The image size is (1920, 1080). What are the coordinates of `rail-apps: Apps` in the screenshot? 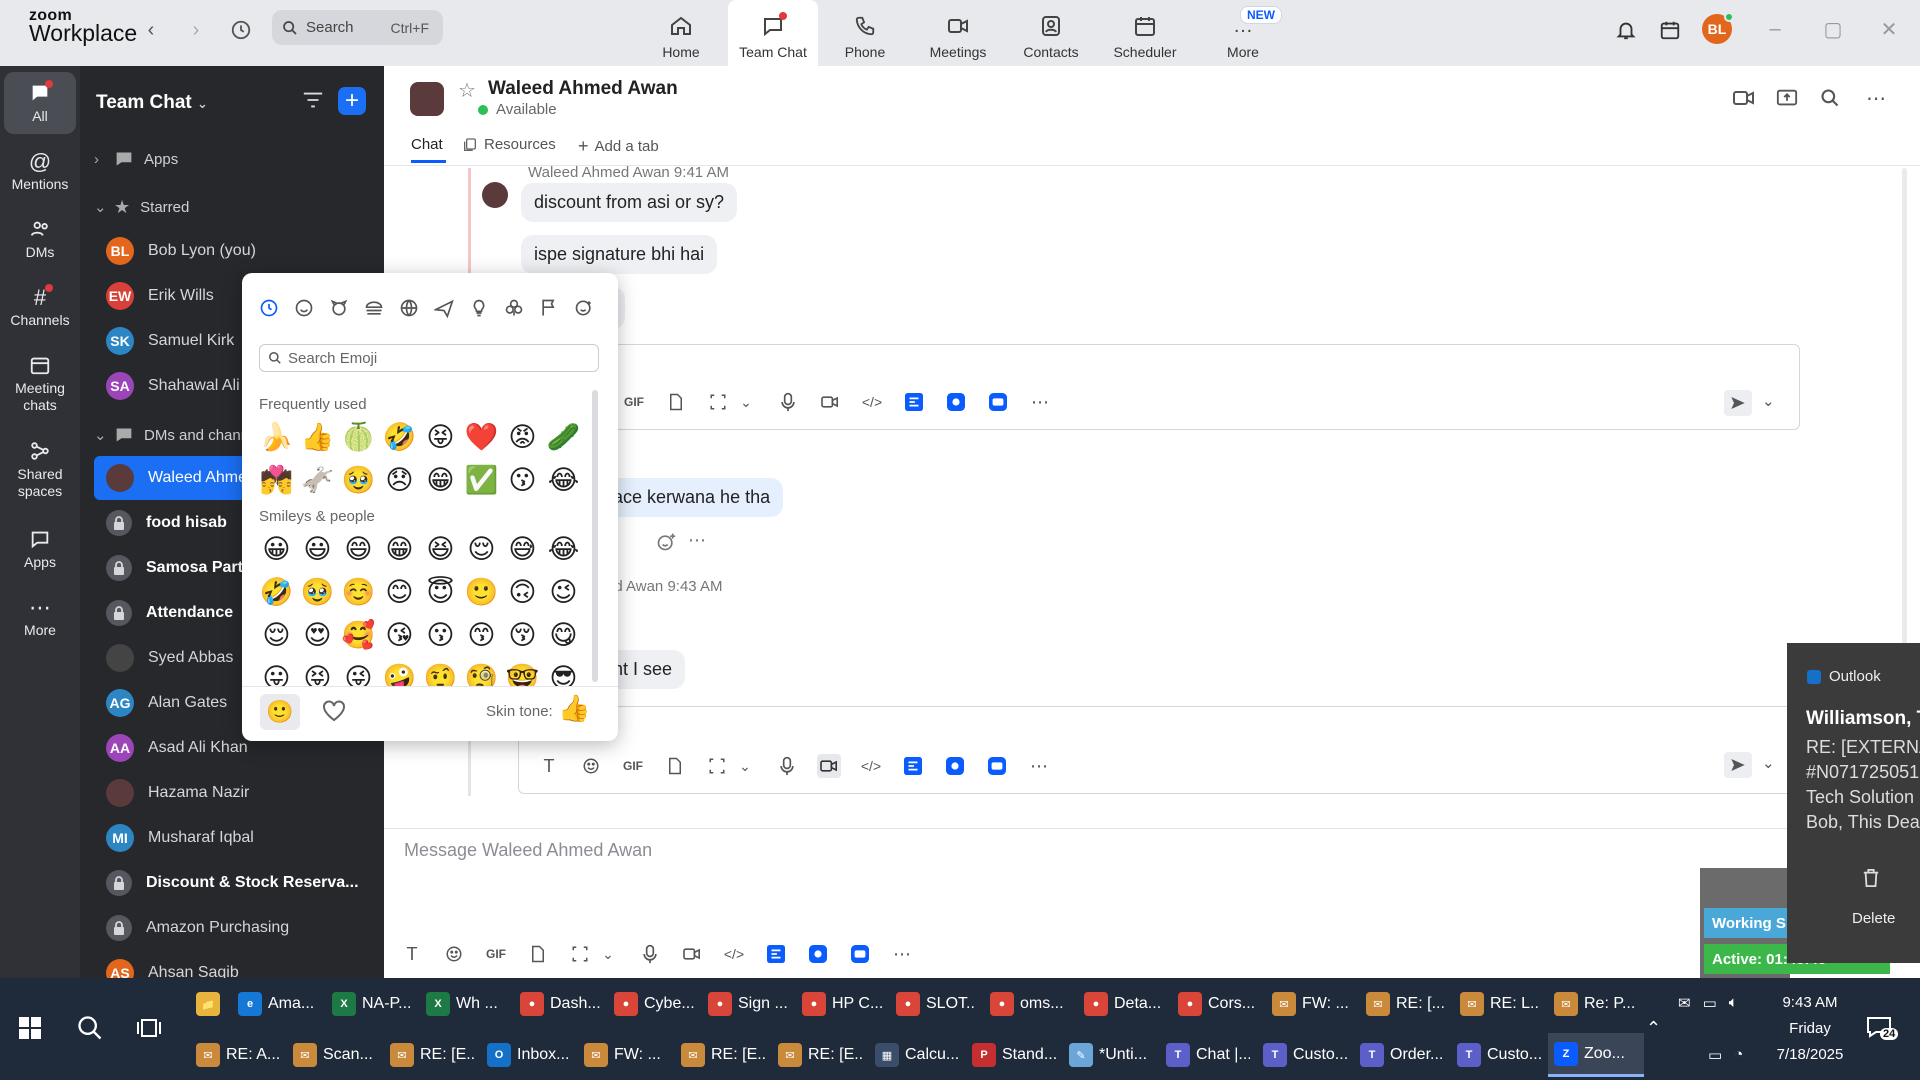 It's located at (40, 547).